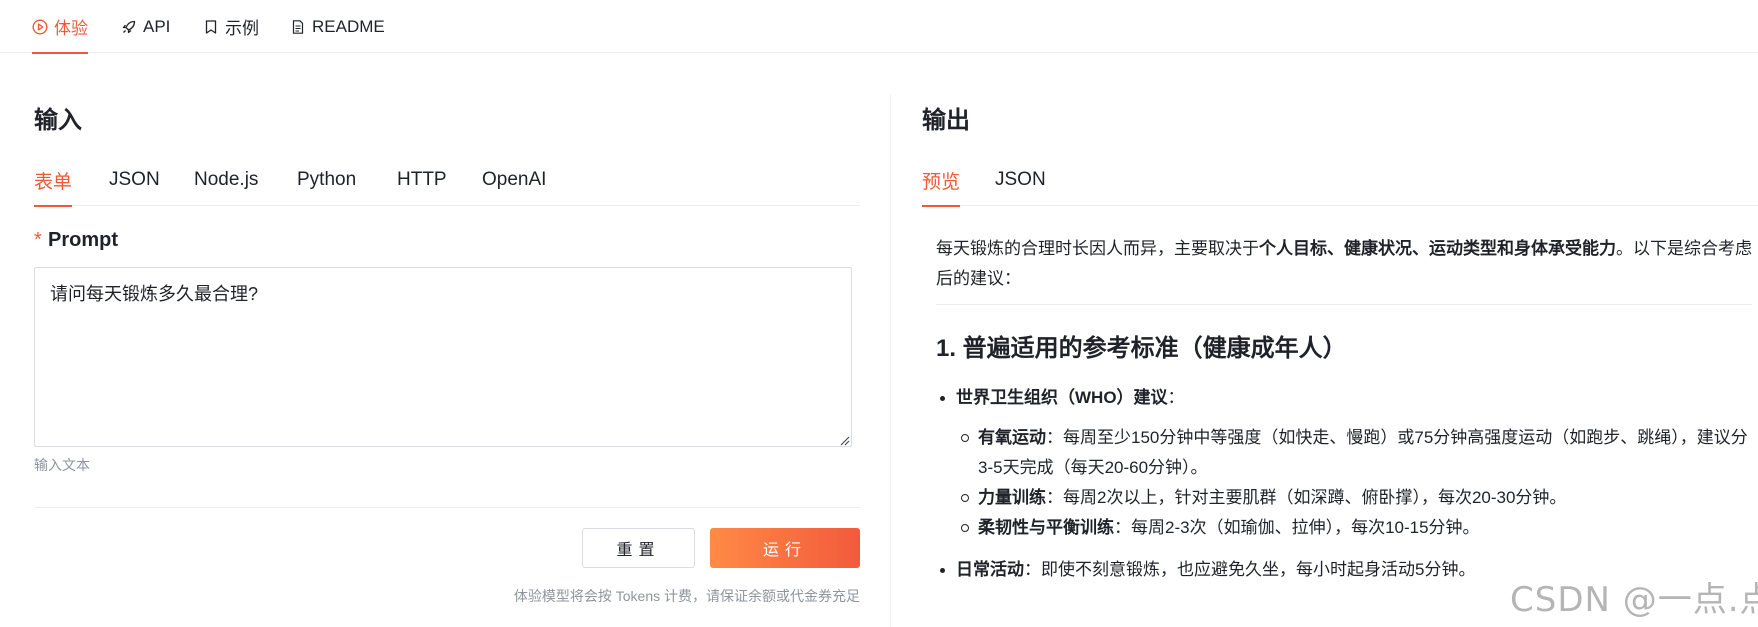 The width and height of the screenshot is (1758, 627). I want to click on tab-label: 体验, so click(71, 28).